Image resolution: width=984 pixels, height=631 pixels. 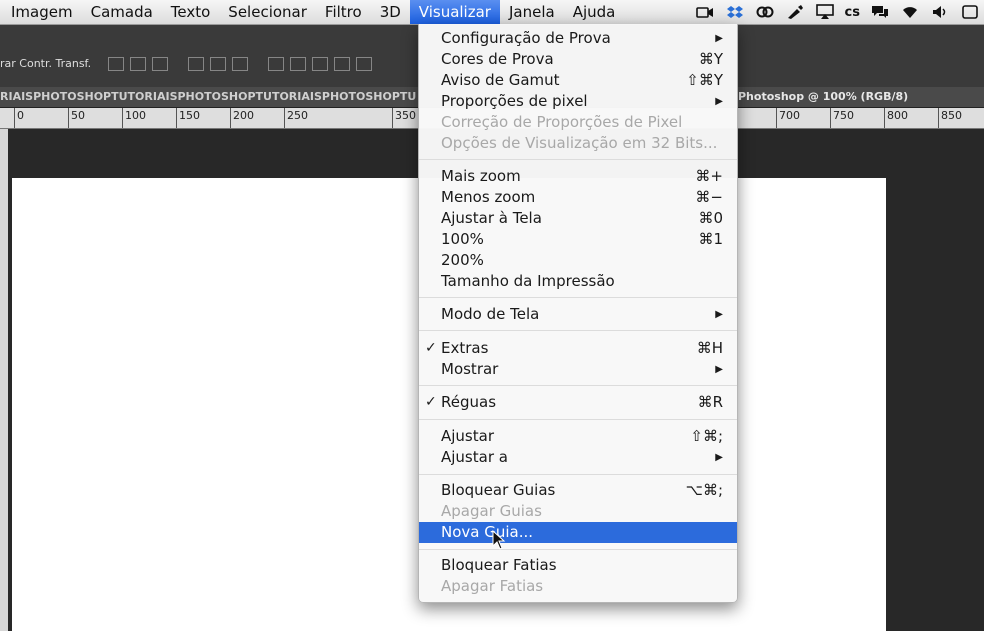 What do you see at coordinates (765, 12) in the screenshot?
I see `creative-cloud-icon` at bounding box center [765, 12].